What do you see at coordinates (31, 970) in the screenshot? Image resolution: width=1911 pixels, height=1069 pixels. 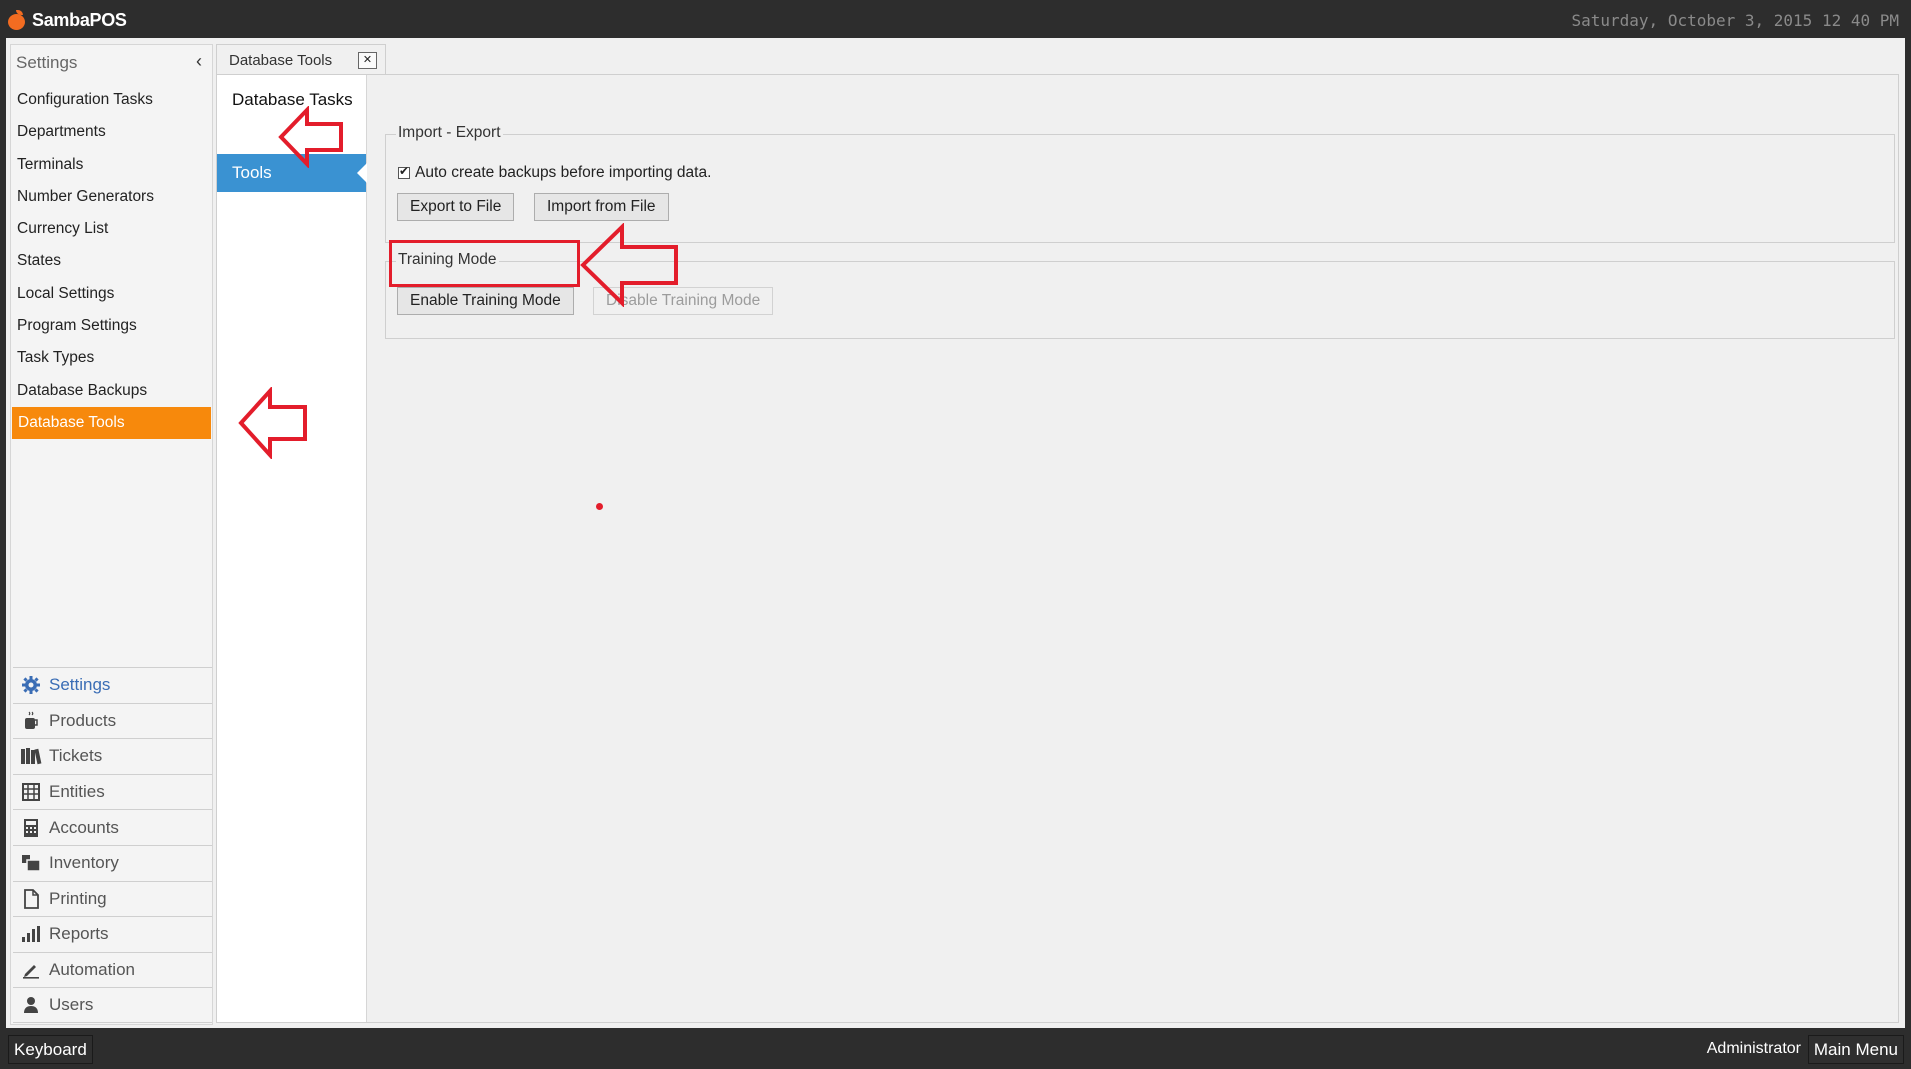 I see `pen-icon` at bounding box center [31, 970].